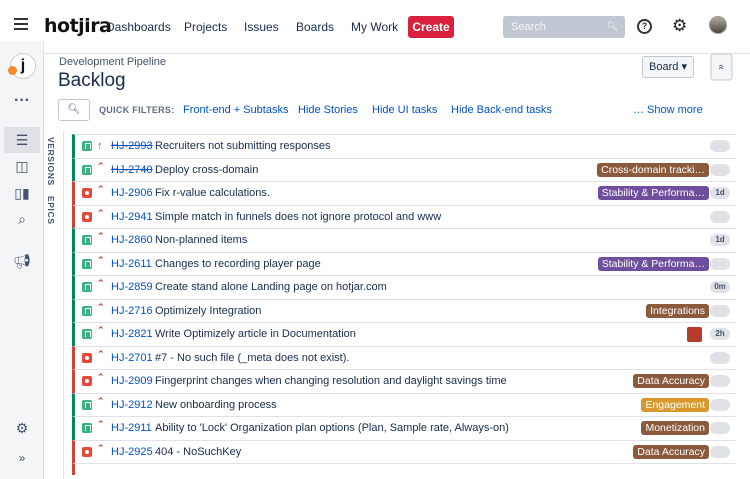 The width and height of the screenshot is (750, 479). What do you see at coordinates (198, 451) in the screenshot?
I see `issue-summary: 404 - NoSuchKey` at bounding box center [198, 451].